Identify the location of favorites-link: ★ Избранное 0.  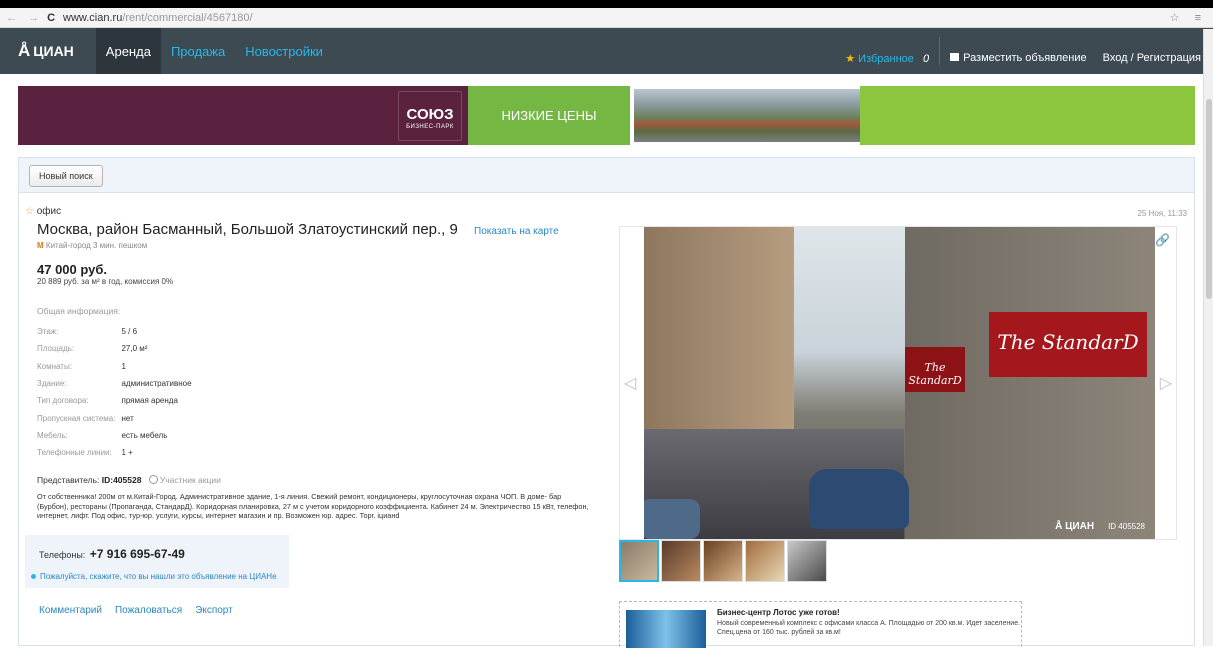
(887, 58).